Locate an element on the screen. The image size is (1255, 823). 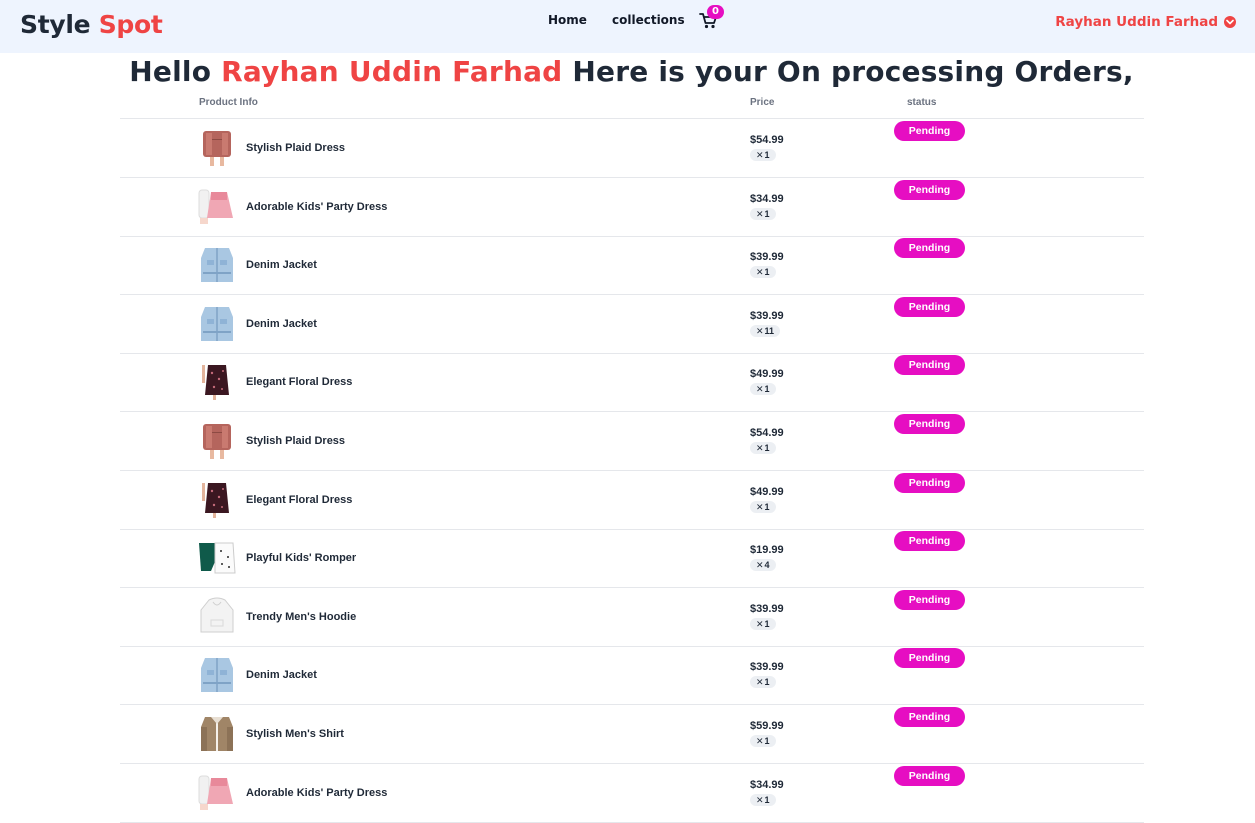
table-row: Playful Kids' Romper $19.99 ✕4 Pending is located at coordinates (632, 558).